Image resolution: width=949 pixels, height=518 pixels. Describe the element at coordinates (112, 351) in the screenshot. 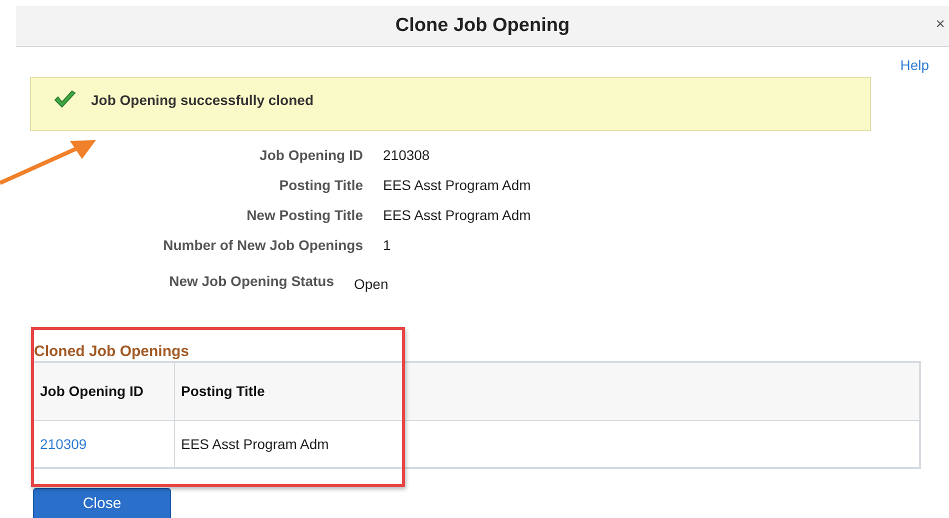

I see `section-title: Cloned Job Openings` at that location.